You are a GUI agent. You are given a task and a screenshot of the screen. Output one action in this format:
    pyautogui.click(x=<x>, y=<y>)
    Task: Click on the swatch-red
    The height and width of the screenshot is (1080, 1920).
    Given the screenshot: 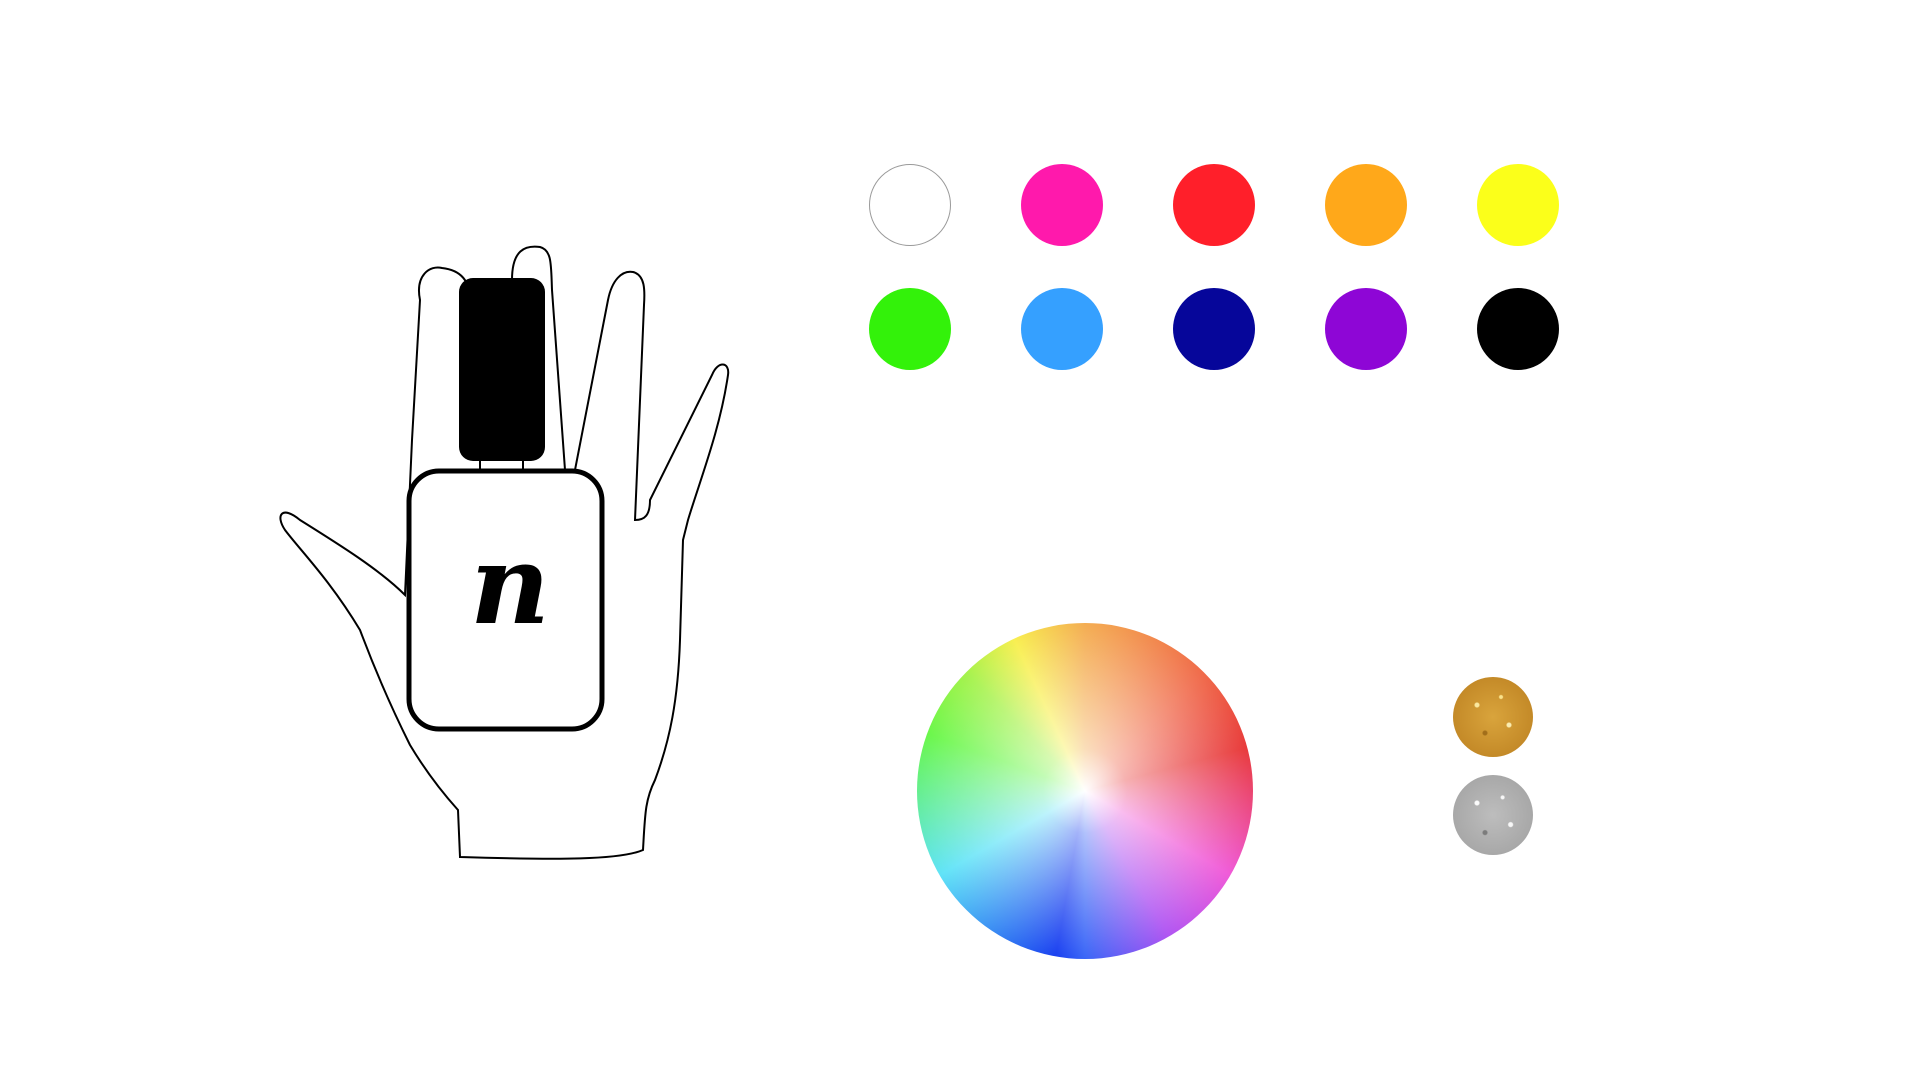 What is the action you would take?
    pyautogui.click(x=1214, y=205)
    